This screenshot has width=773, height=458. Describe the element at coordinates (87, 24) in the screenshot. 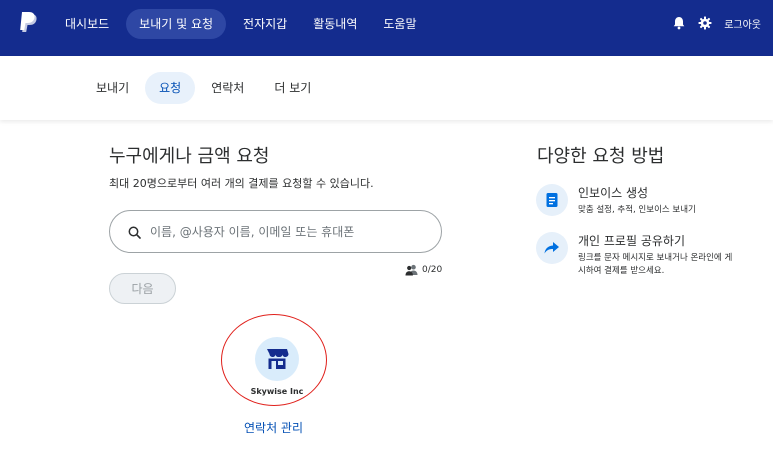

I see `nav-dashboard: 대시보드` at that location.